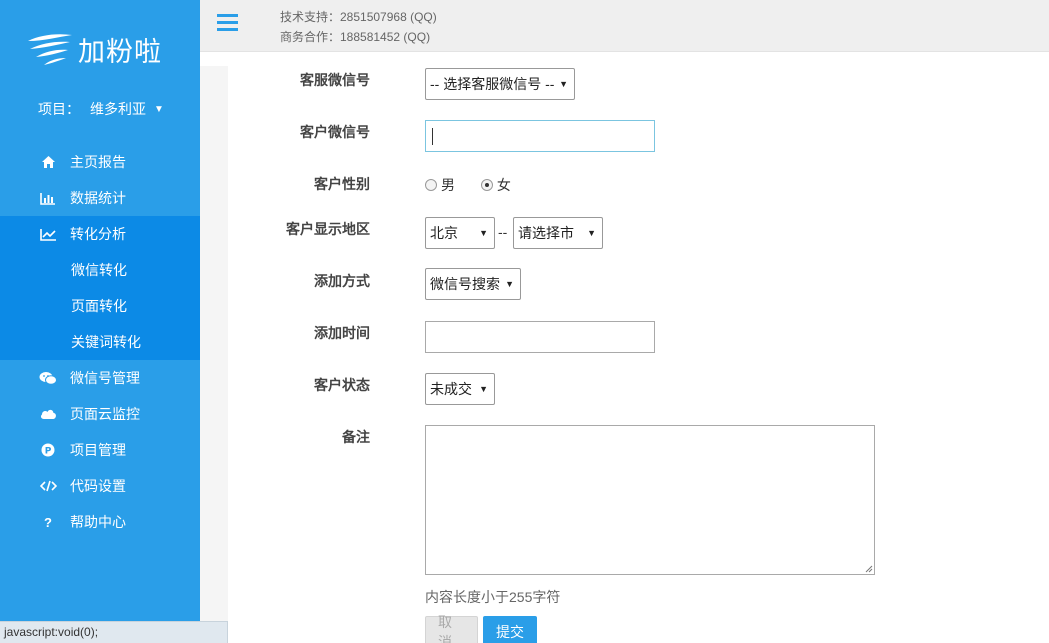  What do you see at coordinates (114, 632) in the screenshot?
I see `browser-status-bar: javascript:void(0);` at bounding box center [114, 632].